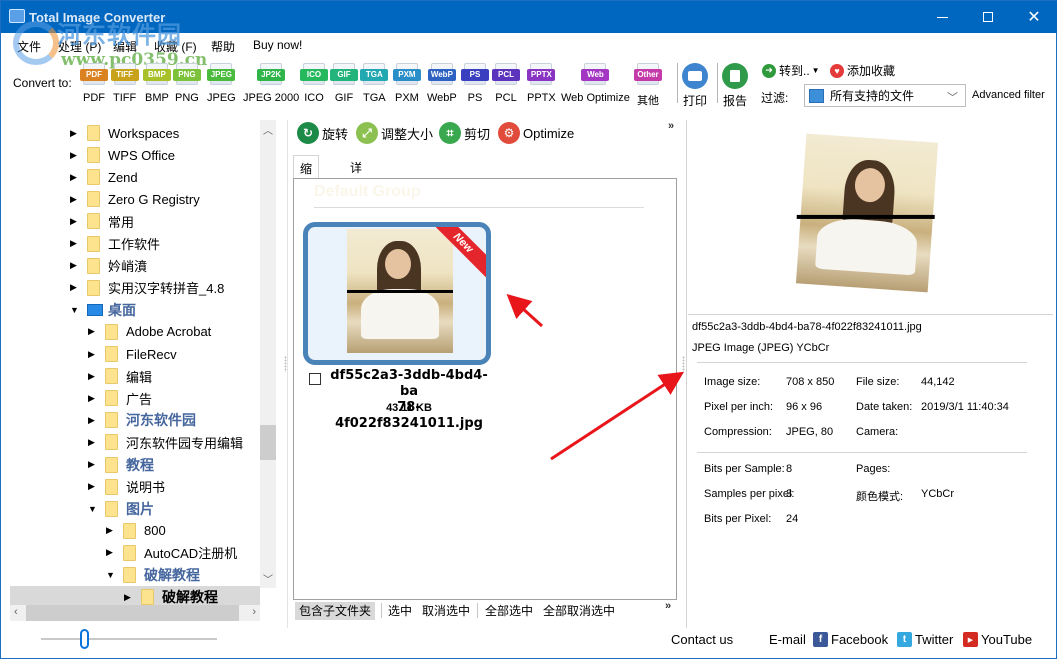 The height and width of the screenshot is (659, 1057). What do you see at coordinates (315, 379) in the screenshot?
I see `file-checkbox` at bounding box center [315, 379].